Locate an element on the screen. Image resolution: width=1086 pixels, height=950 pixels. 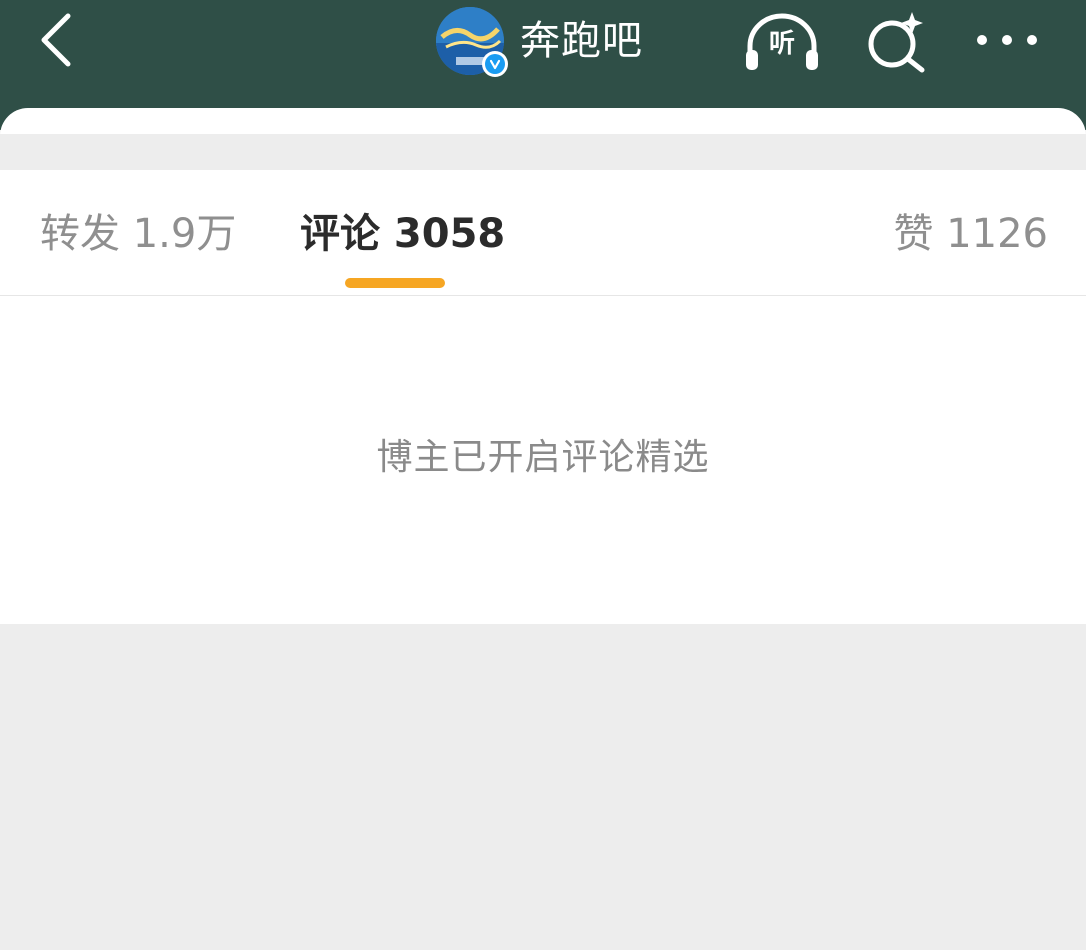
more-options-button is located at coordinates (1007, 40).